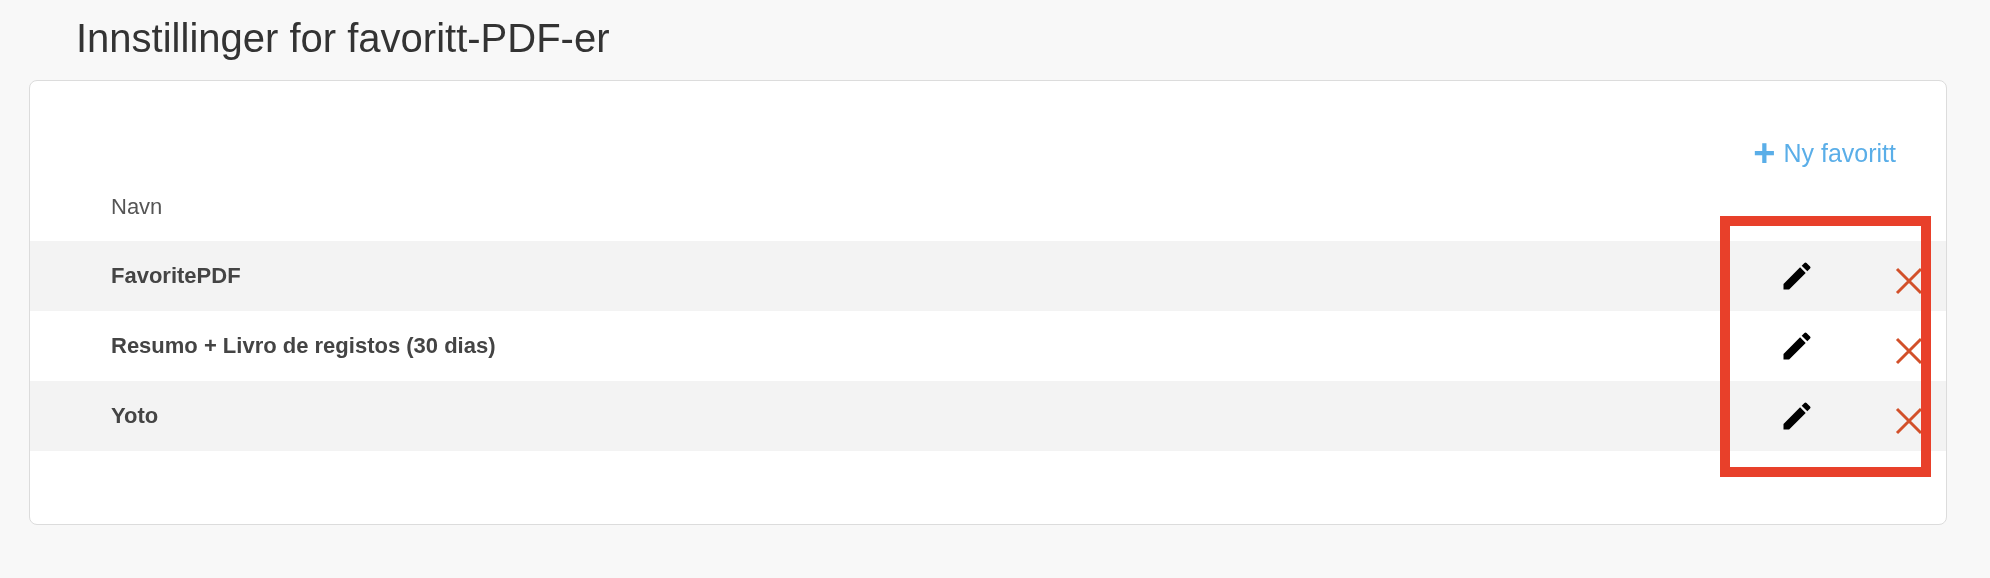  What do you see at coordinates (1824, 153) in the screenshot?
I see `new-favorite-button: + Ny favoritt` at bounding box center [1824, 153].